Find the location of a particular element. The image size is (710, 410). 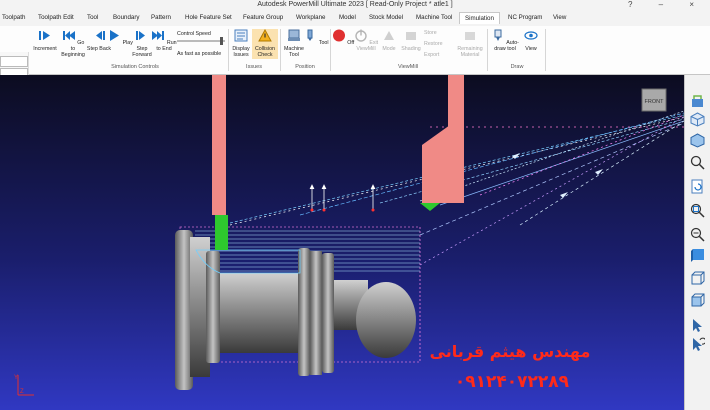

remaining-material-icon is located at coordinates (470, 36).